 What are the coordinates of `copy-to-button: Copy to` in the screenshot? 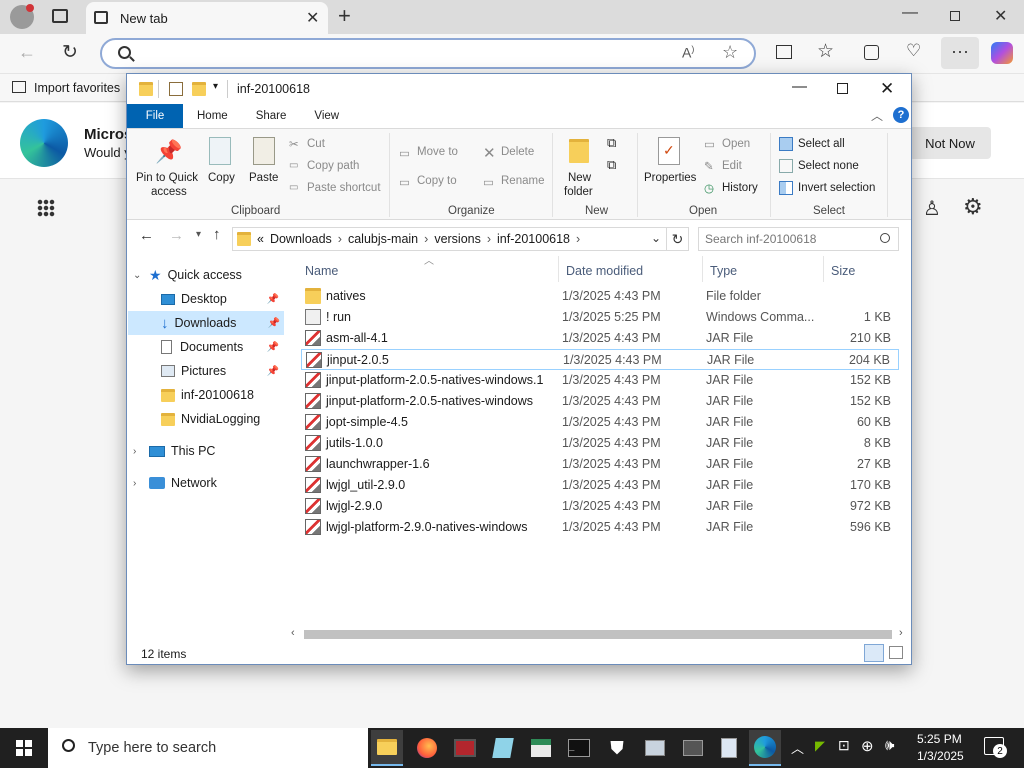 It's located at (437, 181).